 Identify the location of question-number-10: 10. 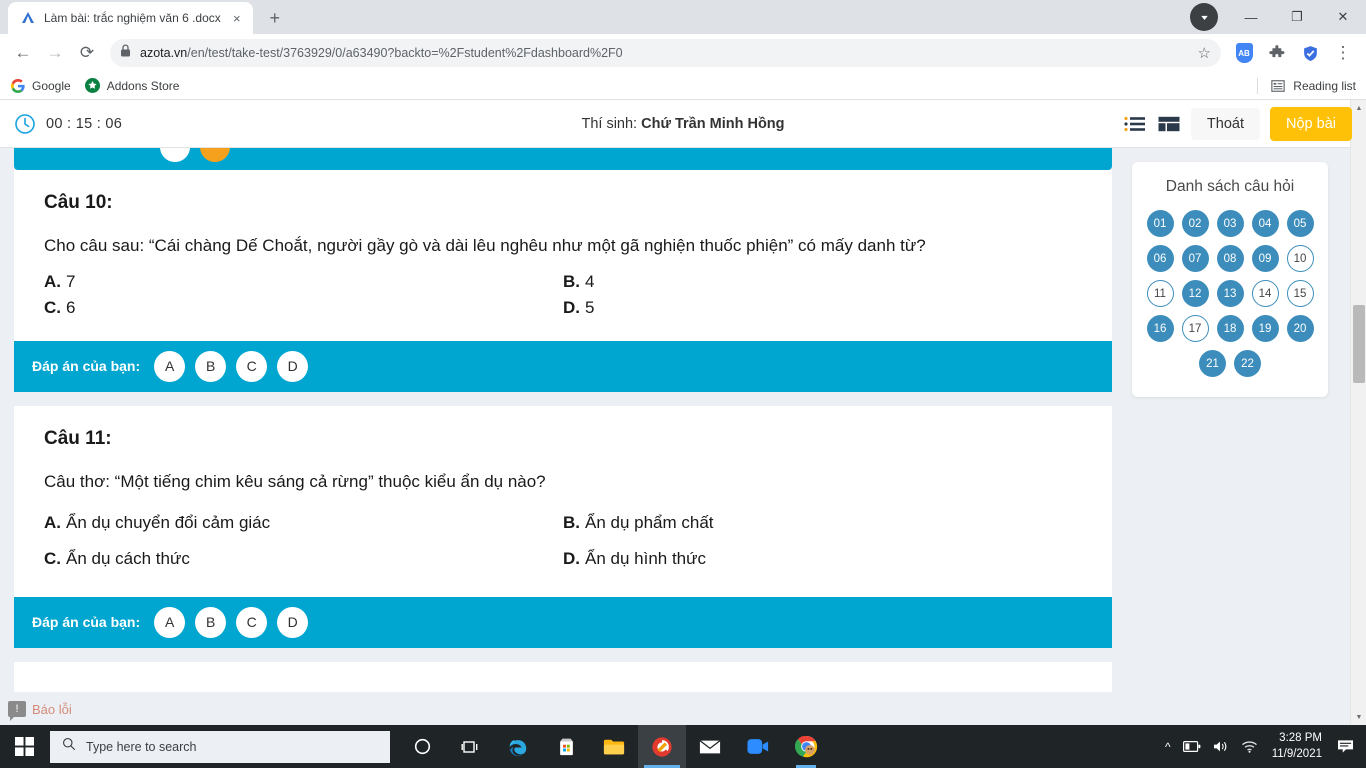
(1300, 258).